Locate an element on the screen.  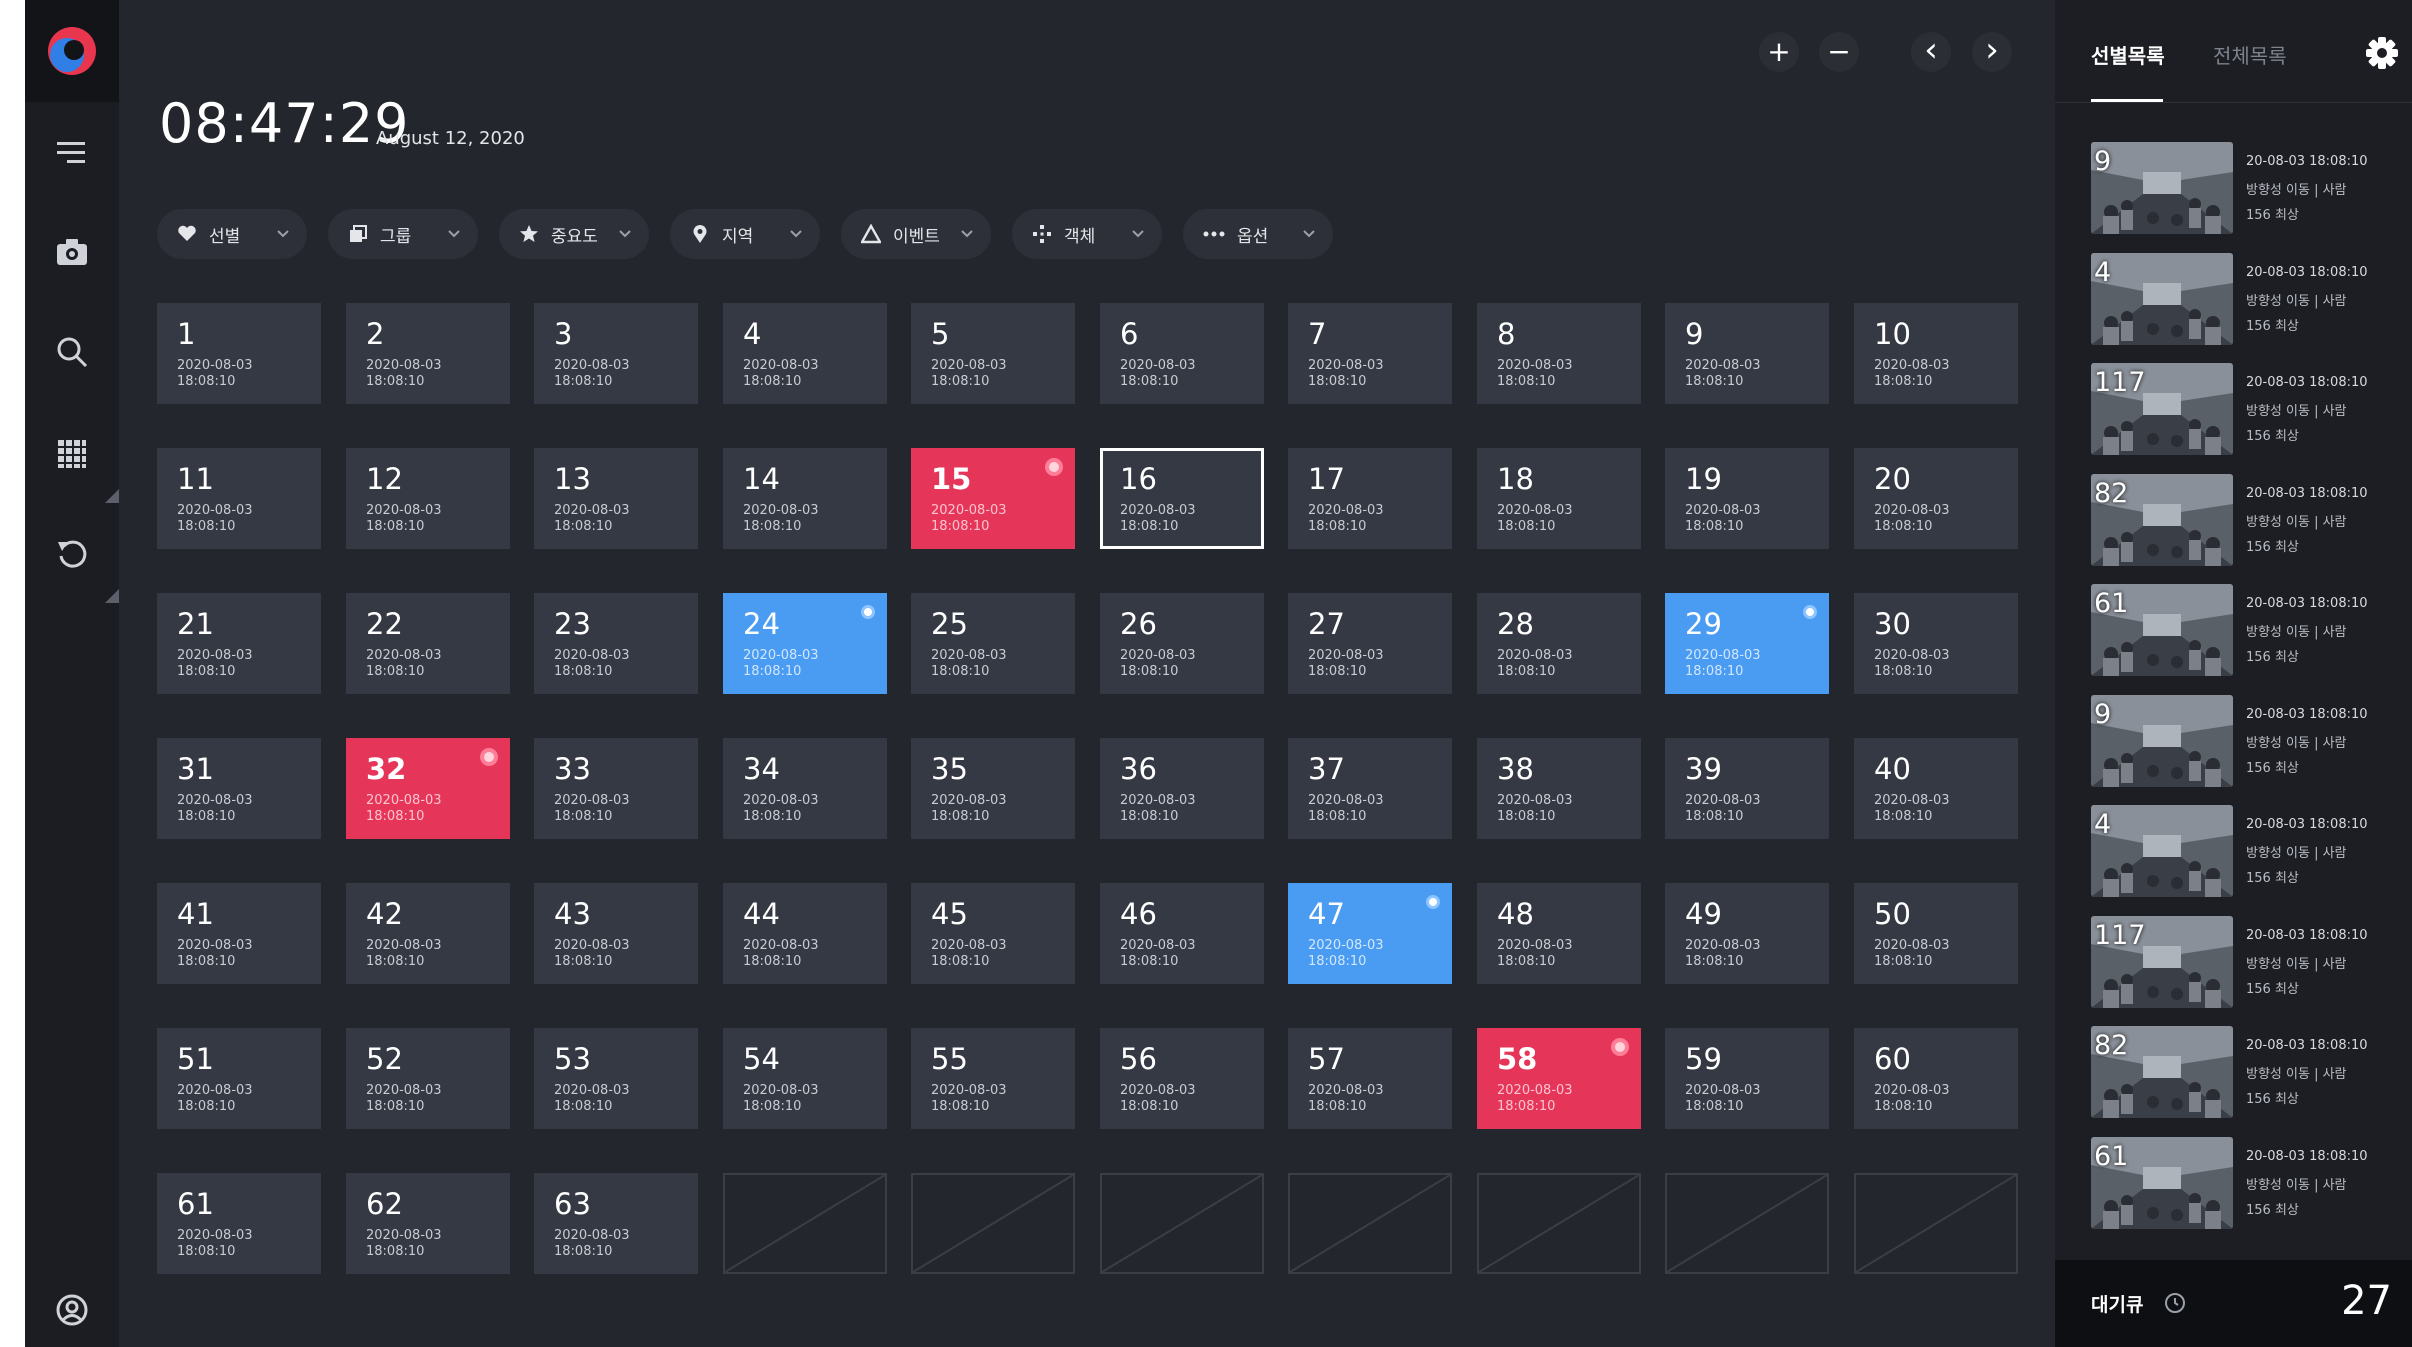
event-cell: 54 2020-08-03 18:08:10 is located at coordinates (805, 1078).